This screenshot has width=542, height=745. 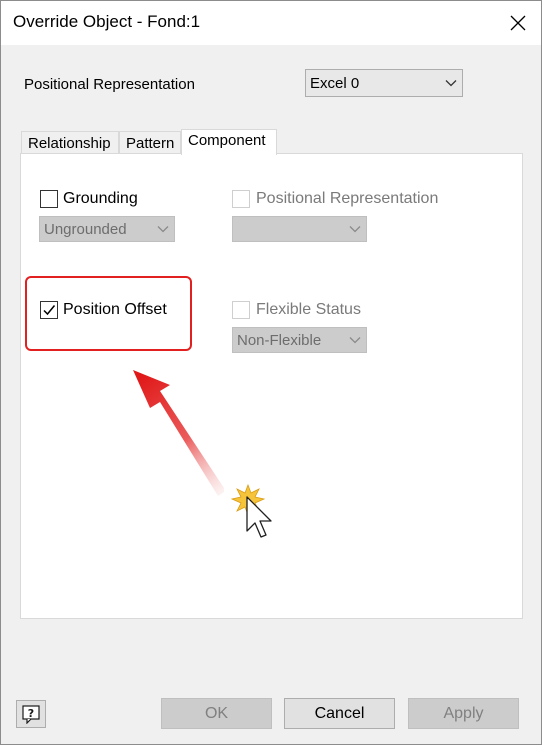 I want to click on close-button, so click(x=518, y=23).